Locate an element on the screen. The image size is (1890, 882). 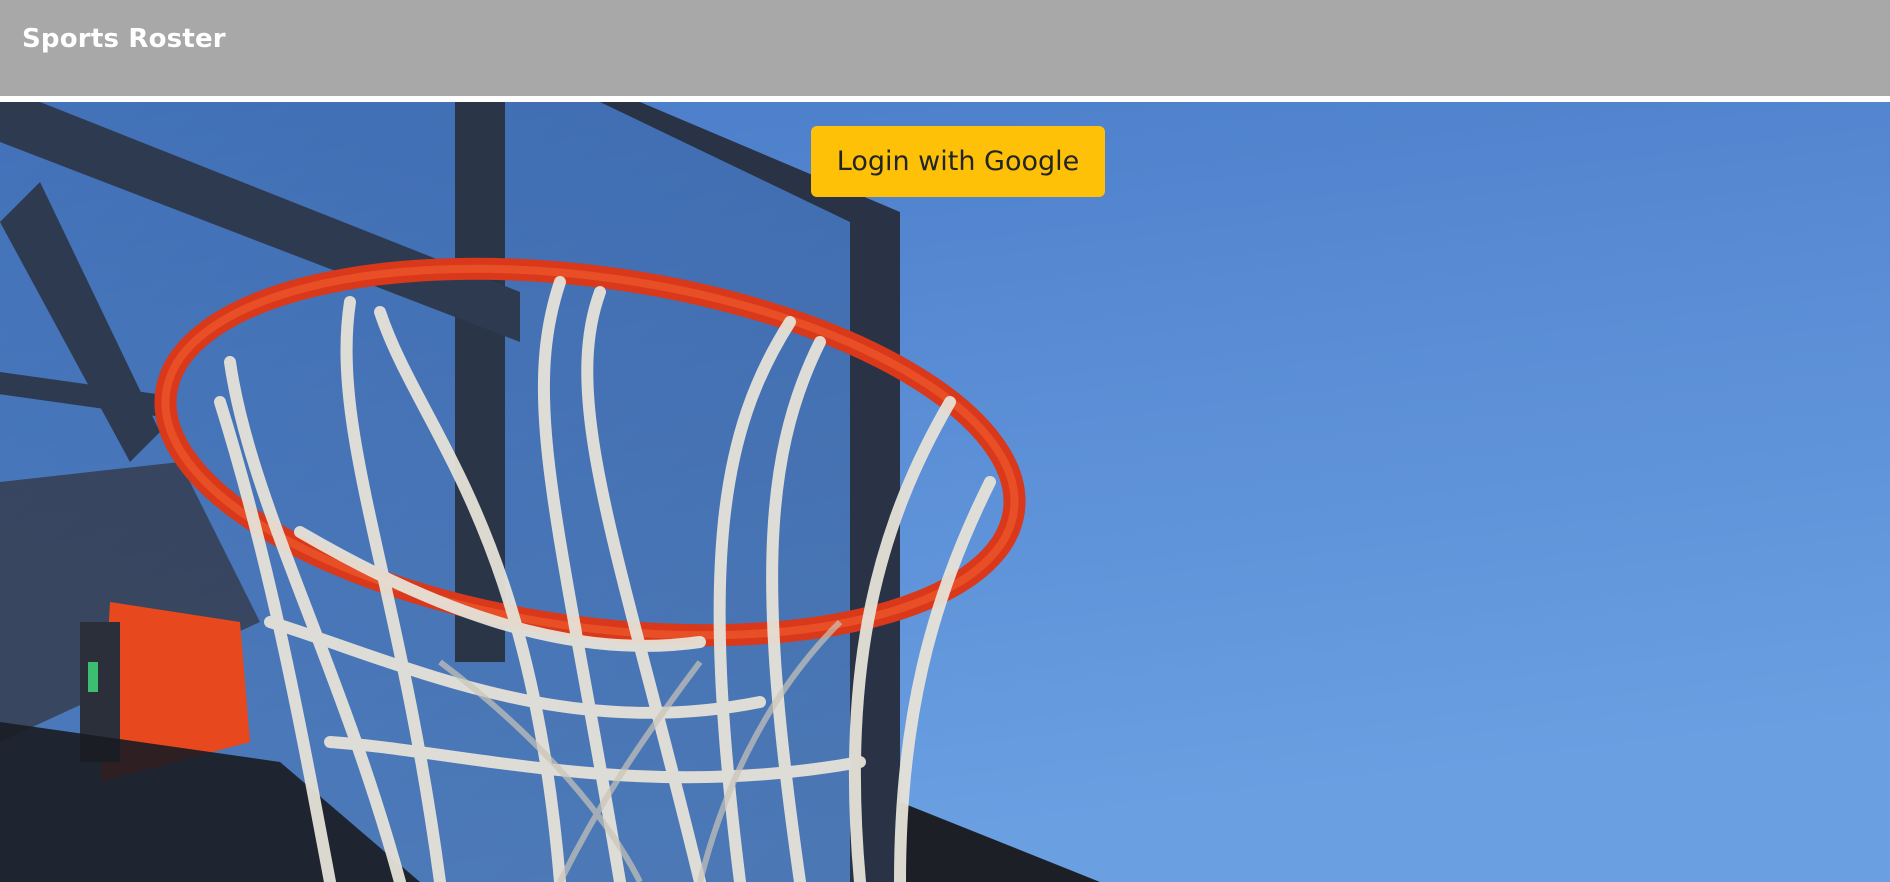
navbar: Sports Roster is located at coordinates (945, 49).